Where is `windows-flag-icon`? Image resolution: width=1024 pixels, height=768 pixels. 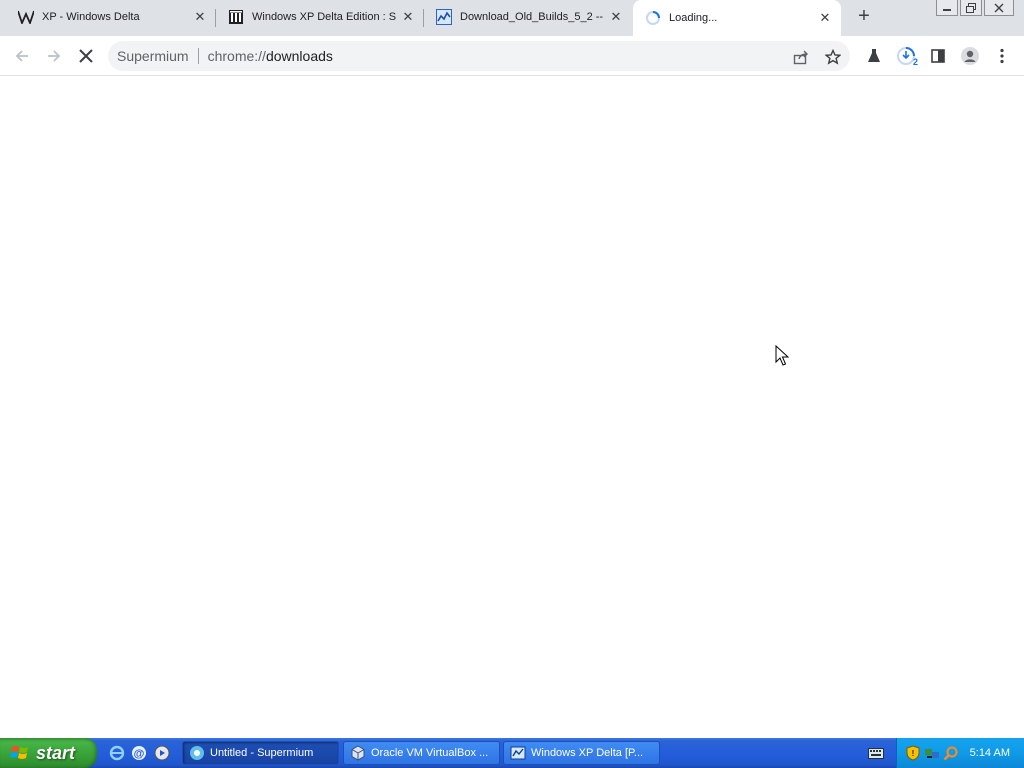 windows-flag-icon is located at coordinates (19, 752).